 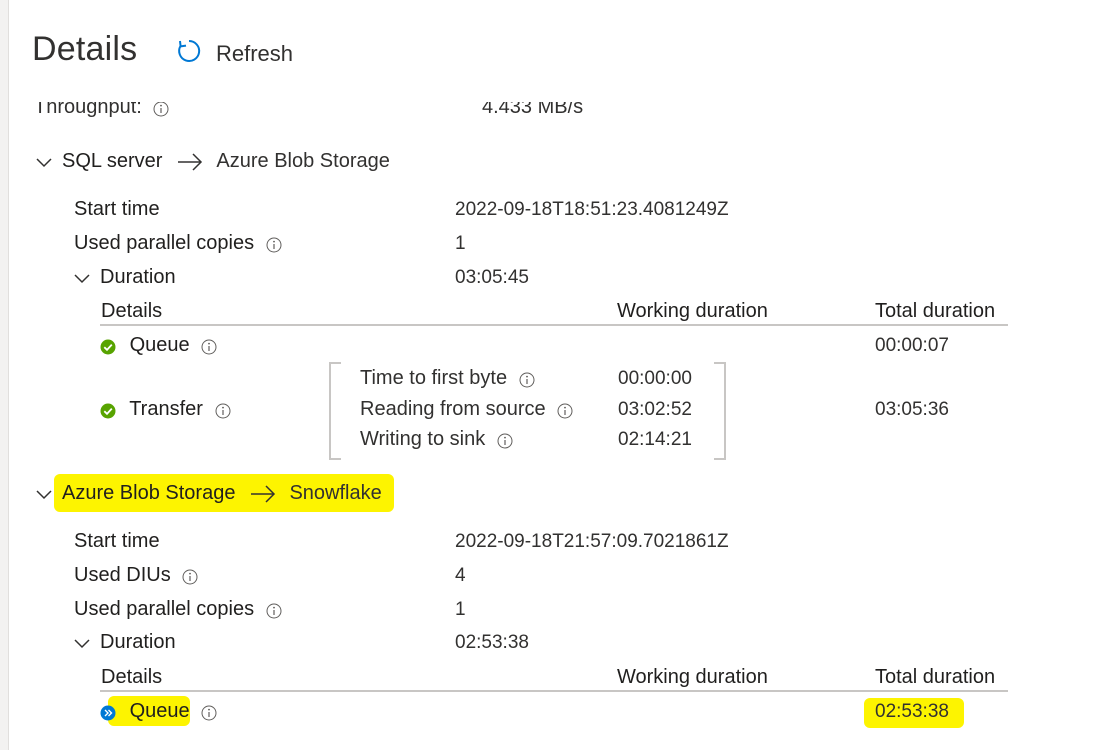 What do you see at coordinates (912, 409) in the screenshot?
I see `transfer-total: 03:05:36` at bounding box center [912, 409].